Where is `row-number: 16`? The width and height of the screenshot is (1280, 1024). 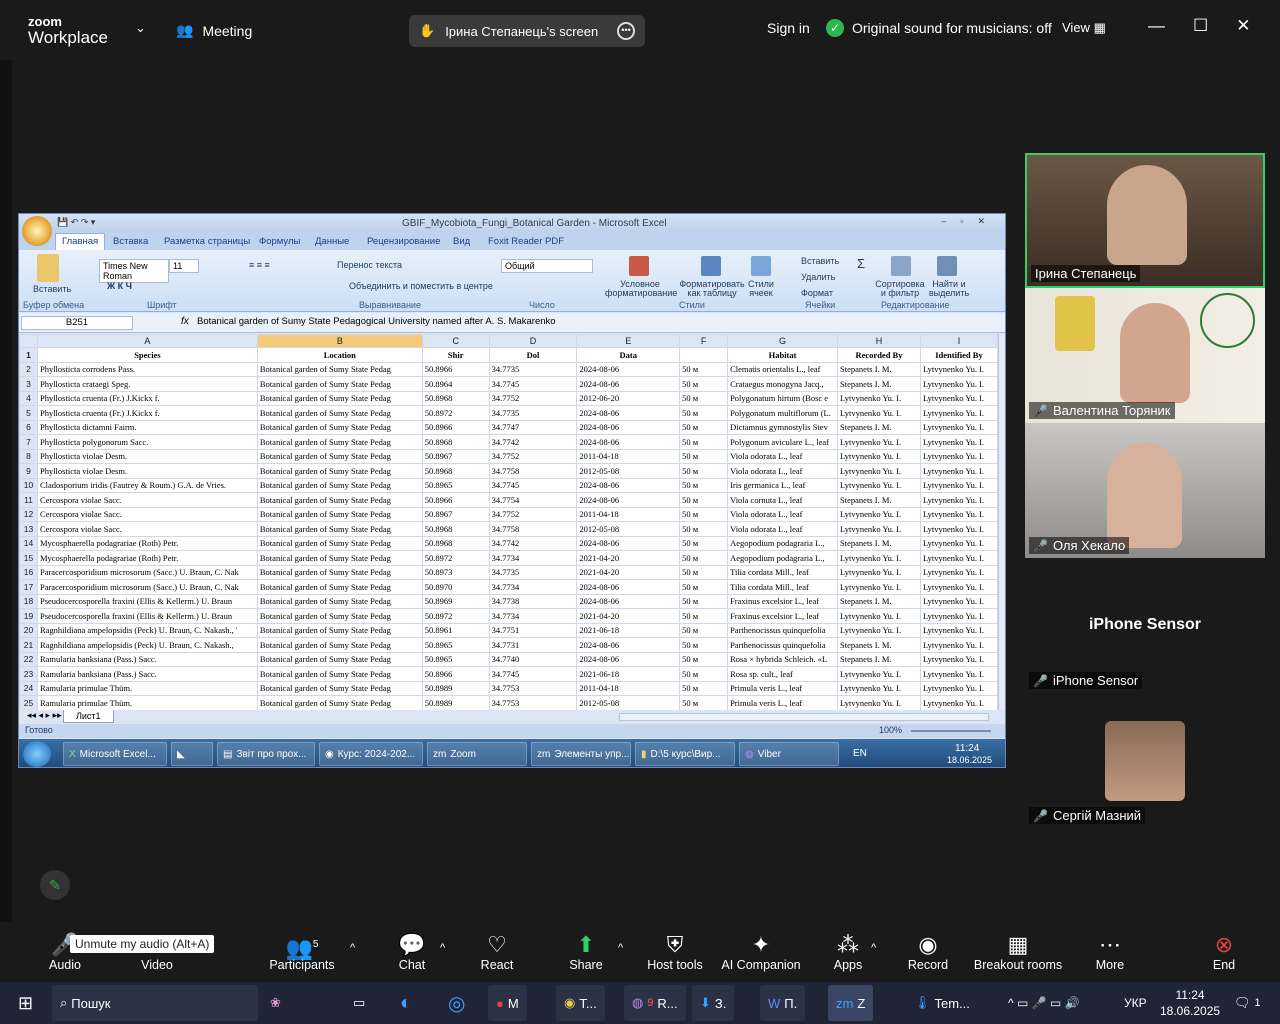 row-number: 16 is located at coordinates (28, 572).